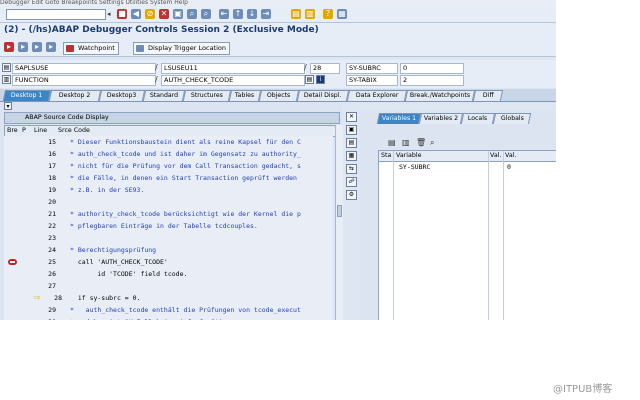 The width and height of the screenshot is (640, 400). Describe the element at coordinates (168, 286) in the screenshot. I see `source-line: 27` at that location.